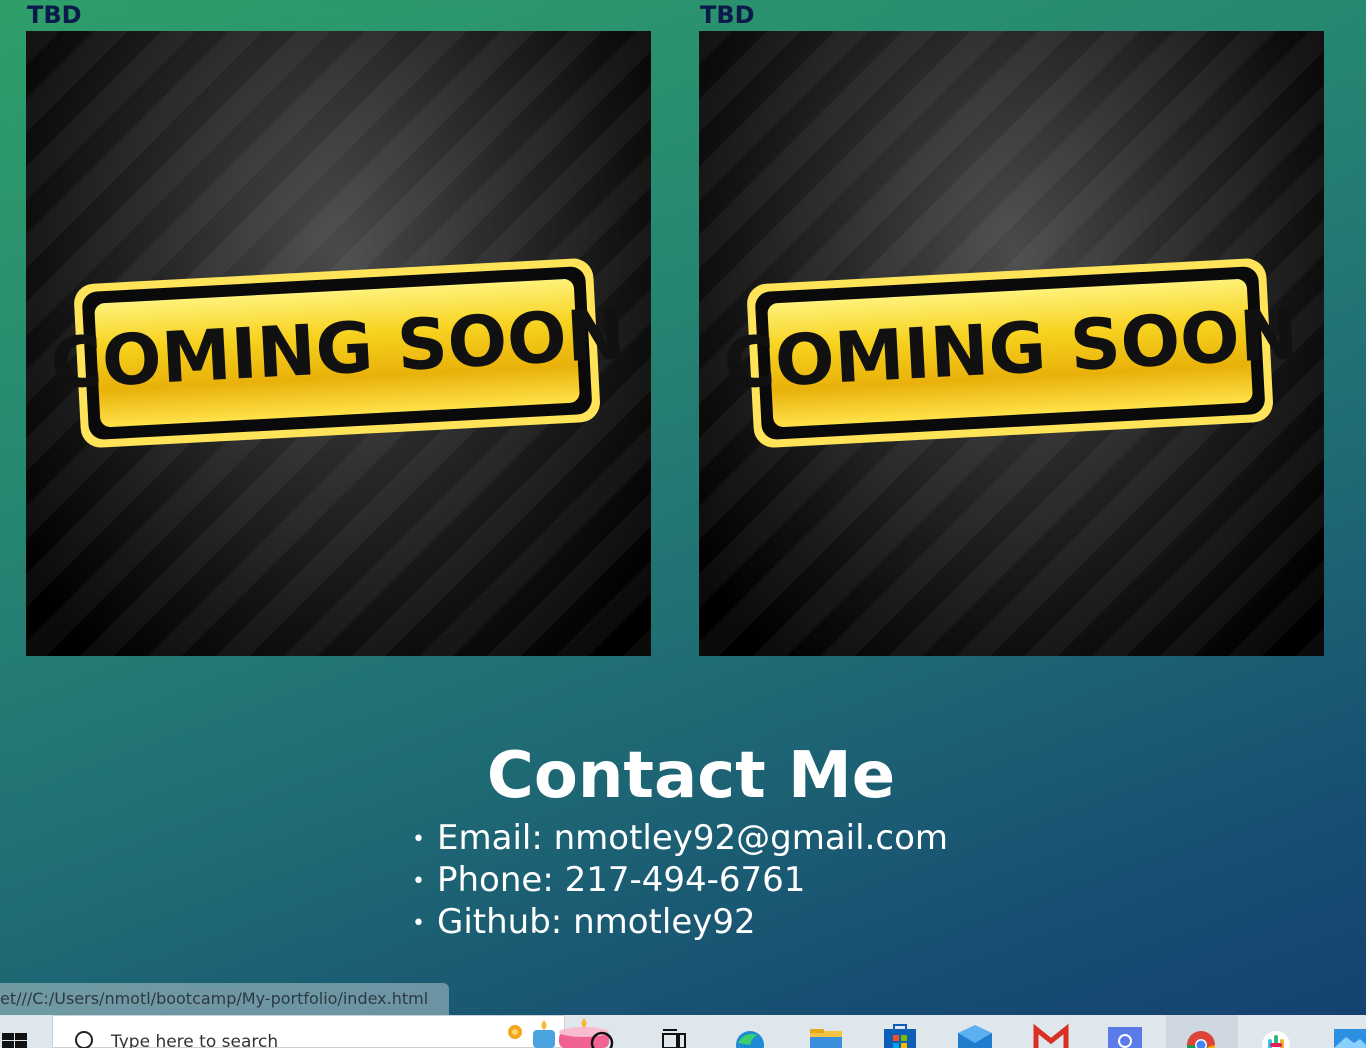  Describe the element at coordinates (692, 838) in the screenshot. I see `contact-email-text: Email: nmotley92@gmail.com` at that location.